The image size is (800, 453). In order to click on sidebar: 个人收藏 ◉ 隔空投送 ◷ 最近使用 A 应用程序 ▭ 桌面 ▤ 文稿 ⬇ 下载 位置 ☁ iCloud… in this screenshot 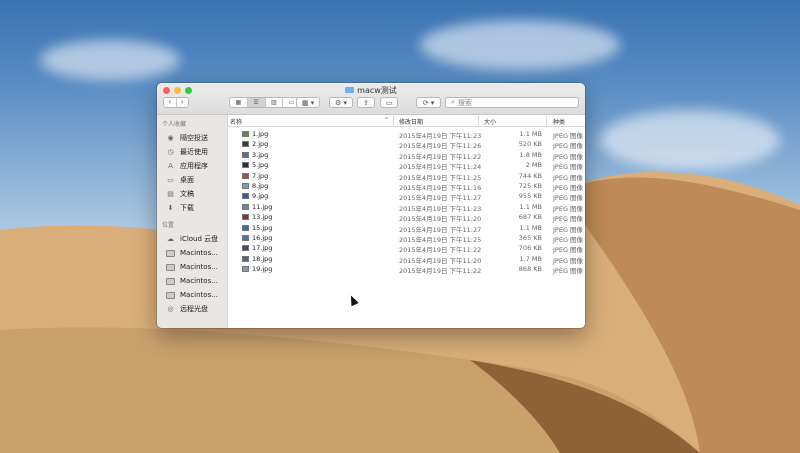, I will do `click(192, 221)`.